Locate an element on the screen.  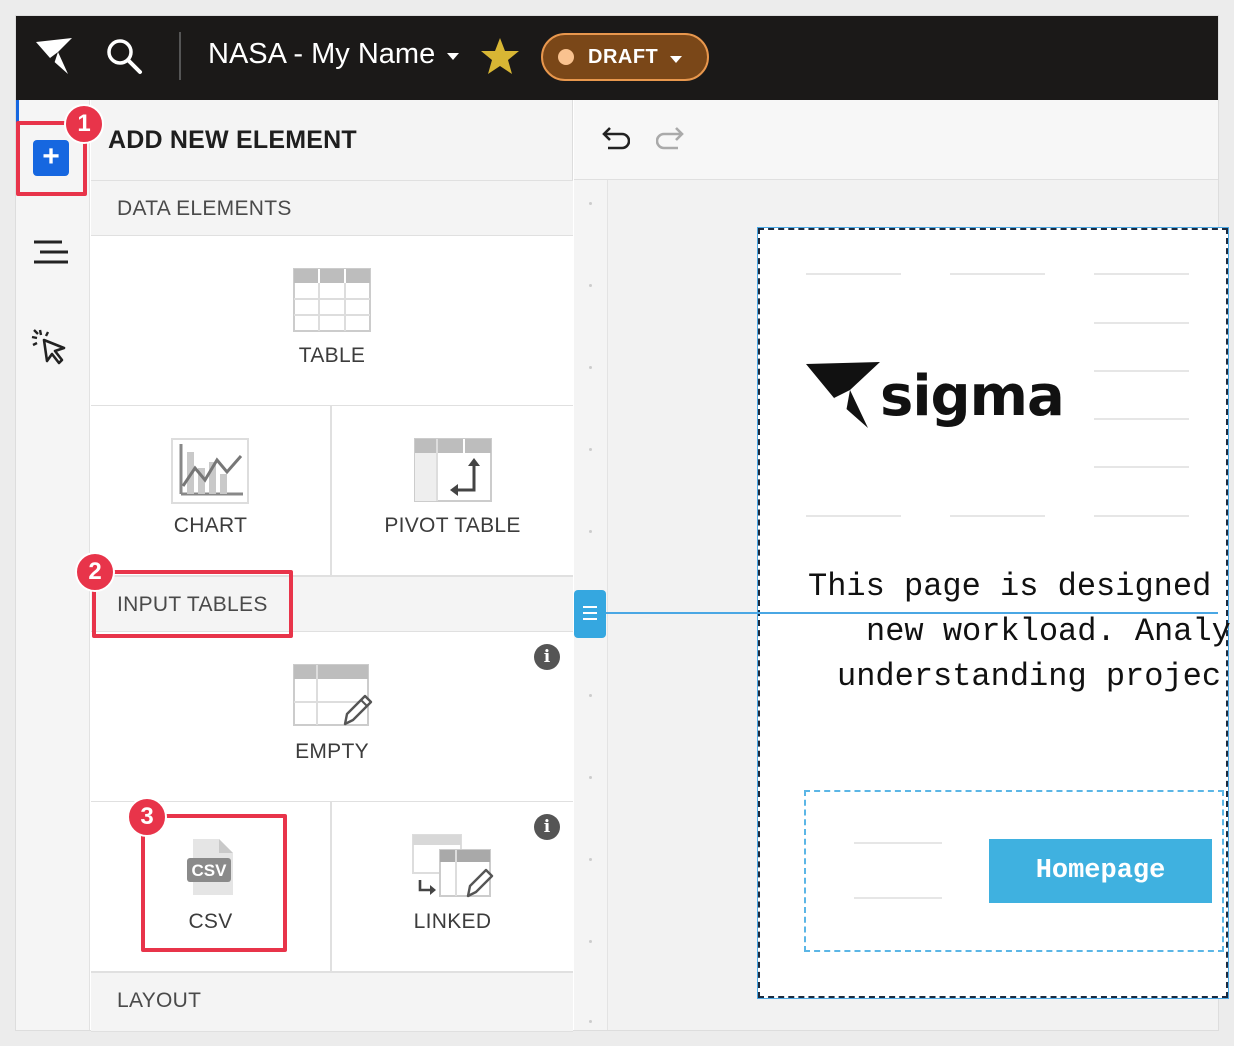
layout-guide-line is located at coordinates (904, 613).